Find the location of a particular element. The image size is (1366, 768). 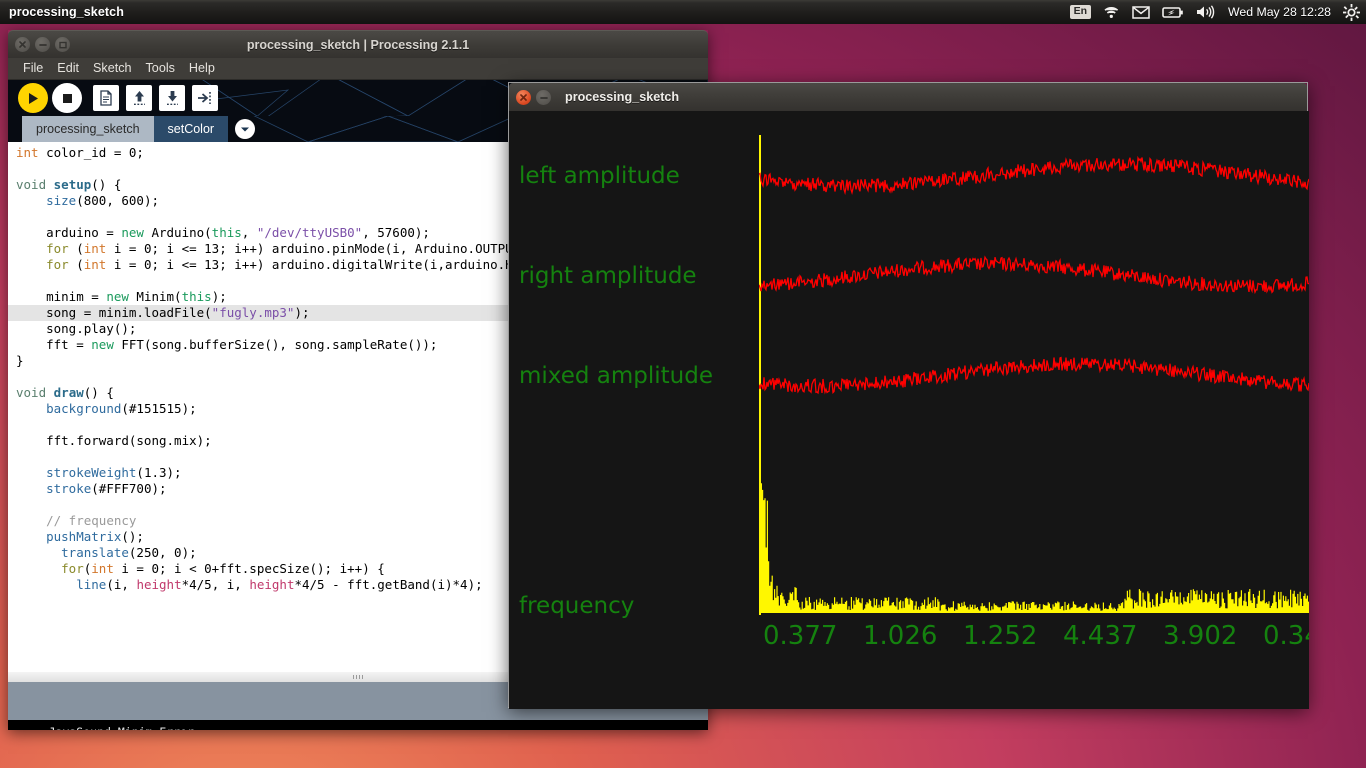

volume-icon is located at coordinates (1206, 12).